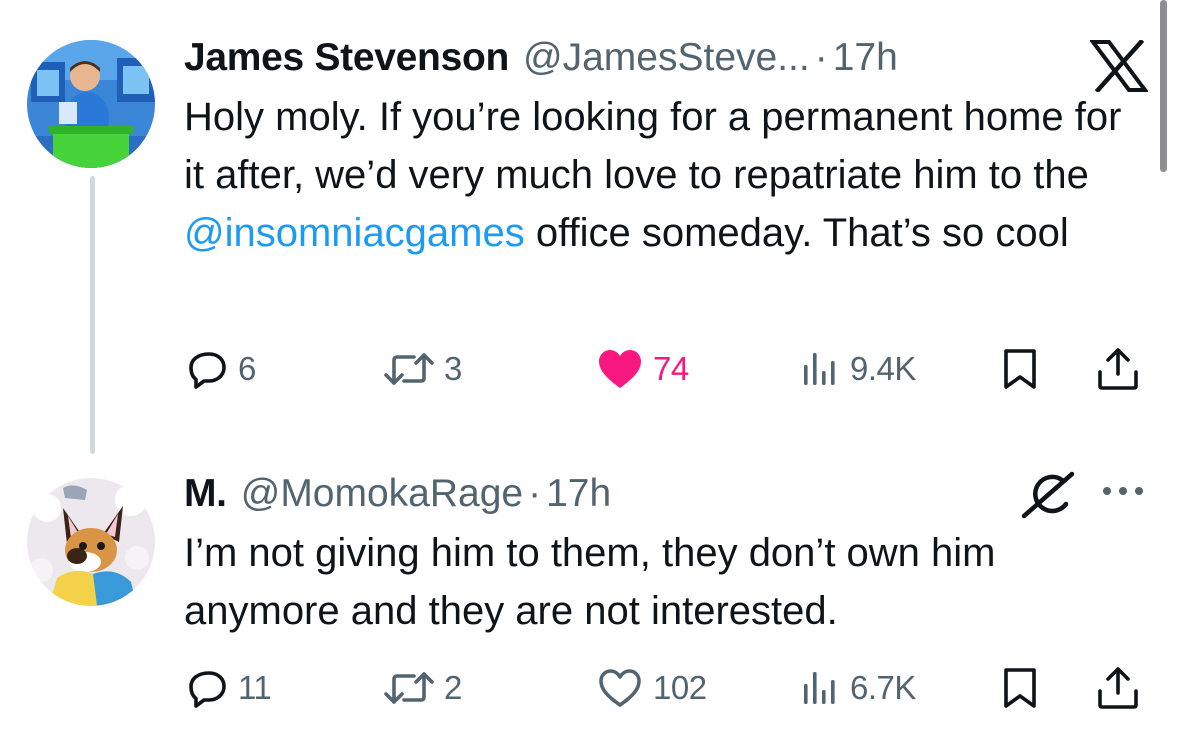 This screenshot has height=731, width=1179. Describe the element at coordinates (1119, 66) in the screenshot. I see `x-logo-icon` at that location.